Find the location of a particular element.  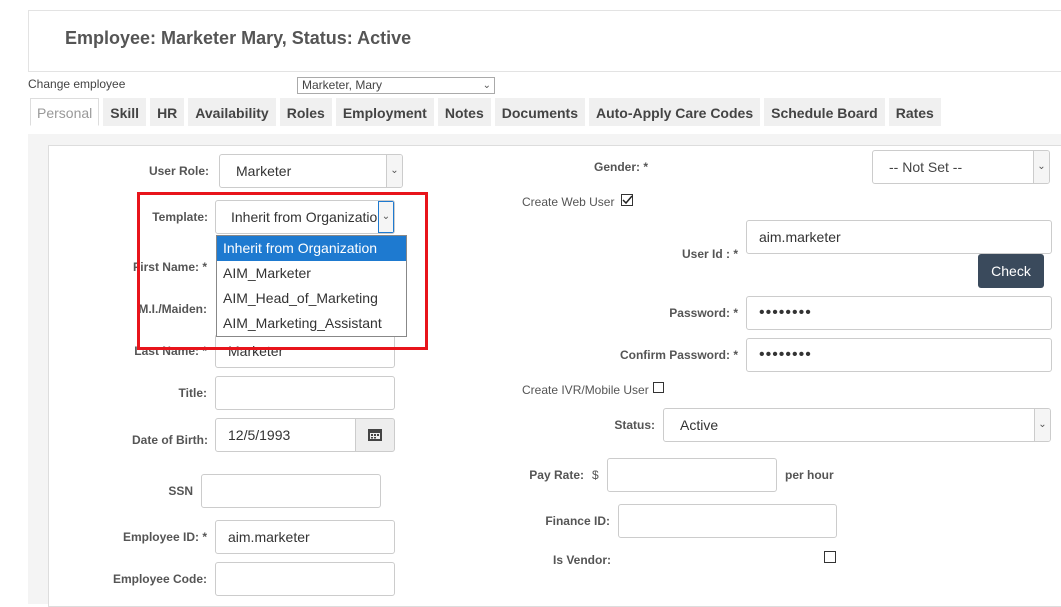

confirm-password-label: Confirm Password: * is located at coordinates (678, 355).